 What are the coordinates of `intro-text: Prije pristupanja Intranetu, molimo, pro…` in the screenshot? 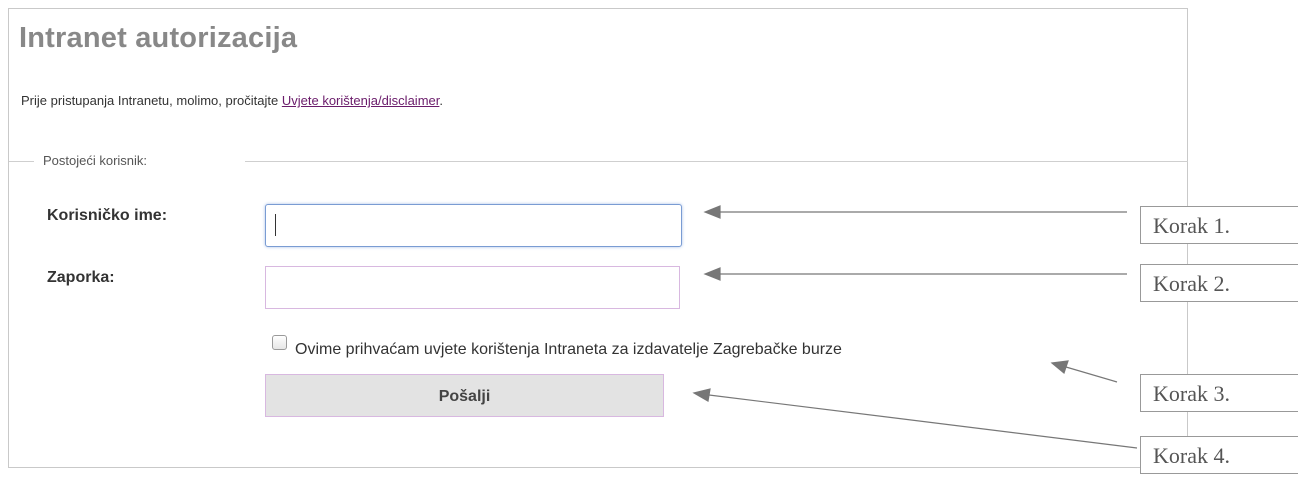 It's located at (232, 100).